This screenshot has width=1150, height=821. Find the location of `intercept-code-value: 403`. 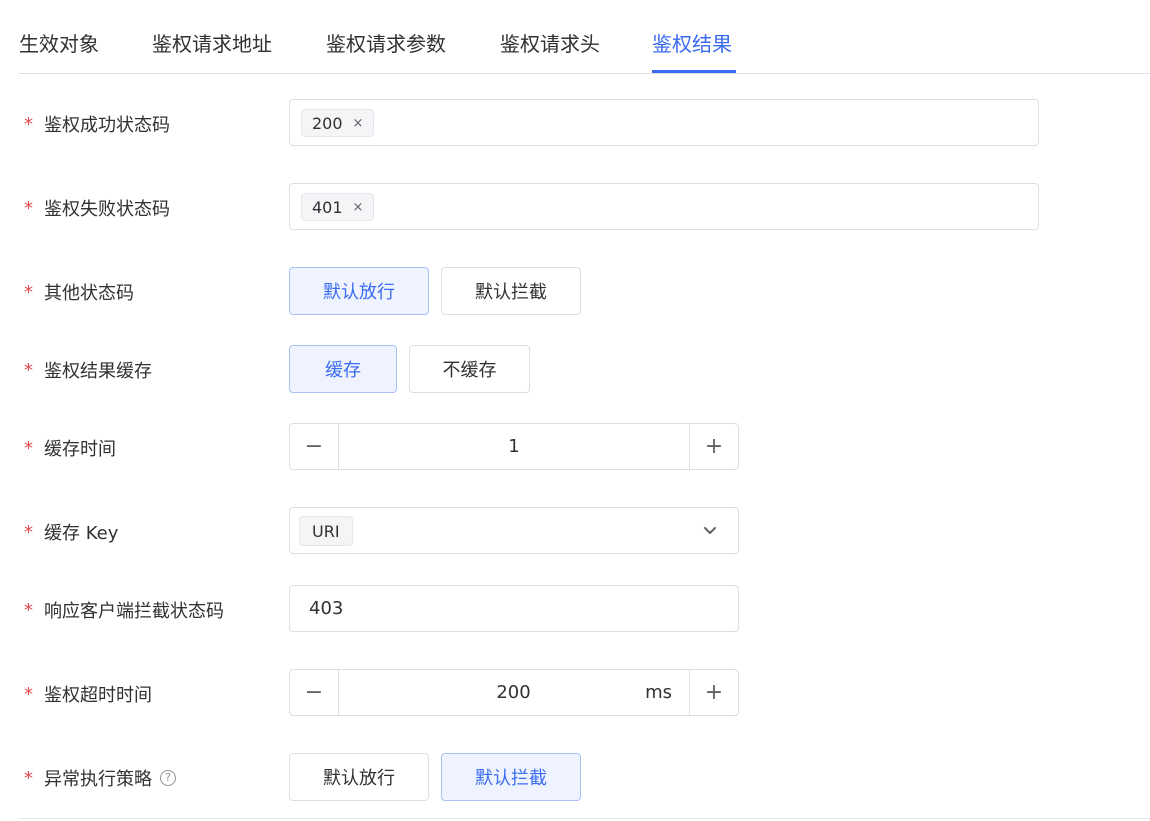

intercept-code-value: 403 is located at coordinates (326, 608).